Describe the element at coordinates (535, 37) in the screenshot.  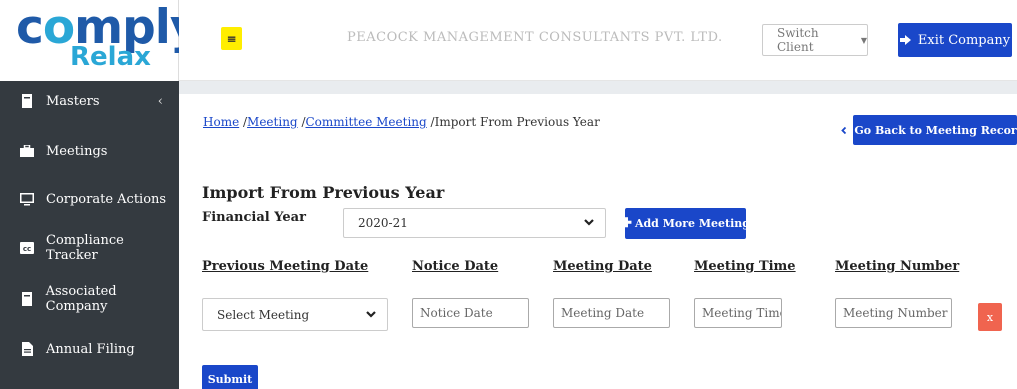
I see `company-name: PEACOCK MANAGEMENT CONSULTANTS PVT. LTD.` at that location.